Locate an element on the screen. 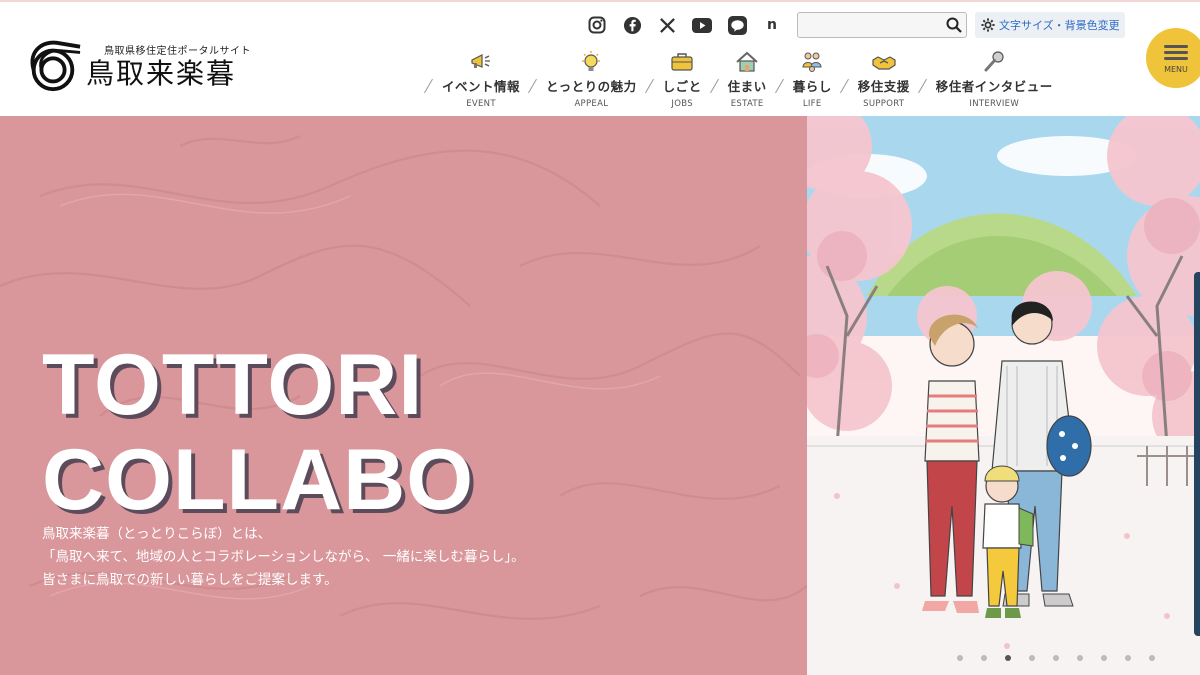  nav-label: 移住者インタビュー is located at coordinates (994, 86).